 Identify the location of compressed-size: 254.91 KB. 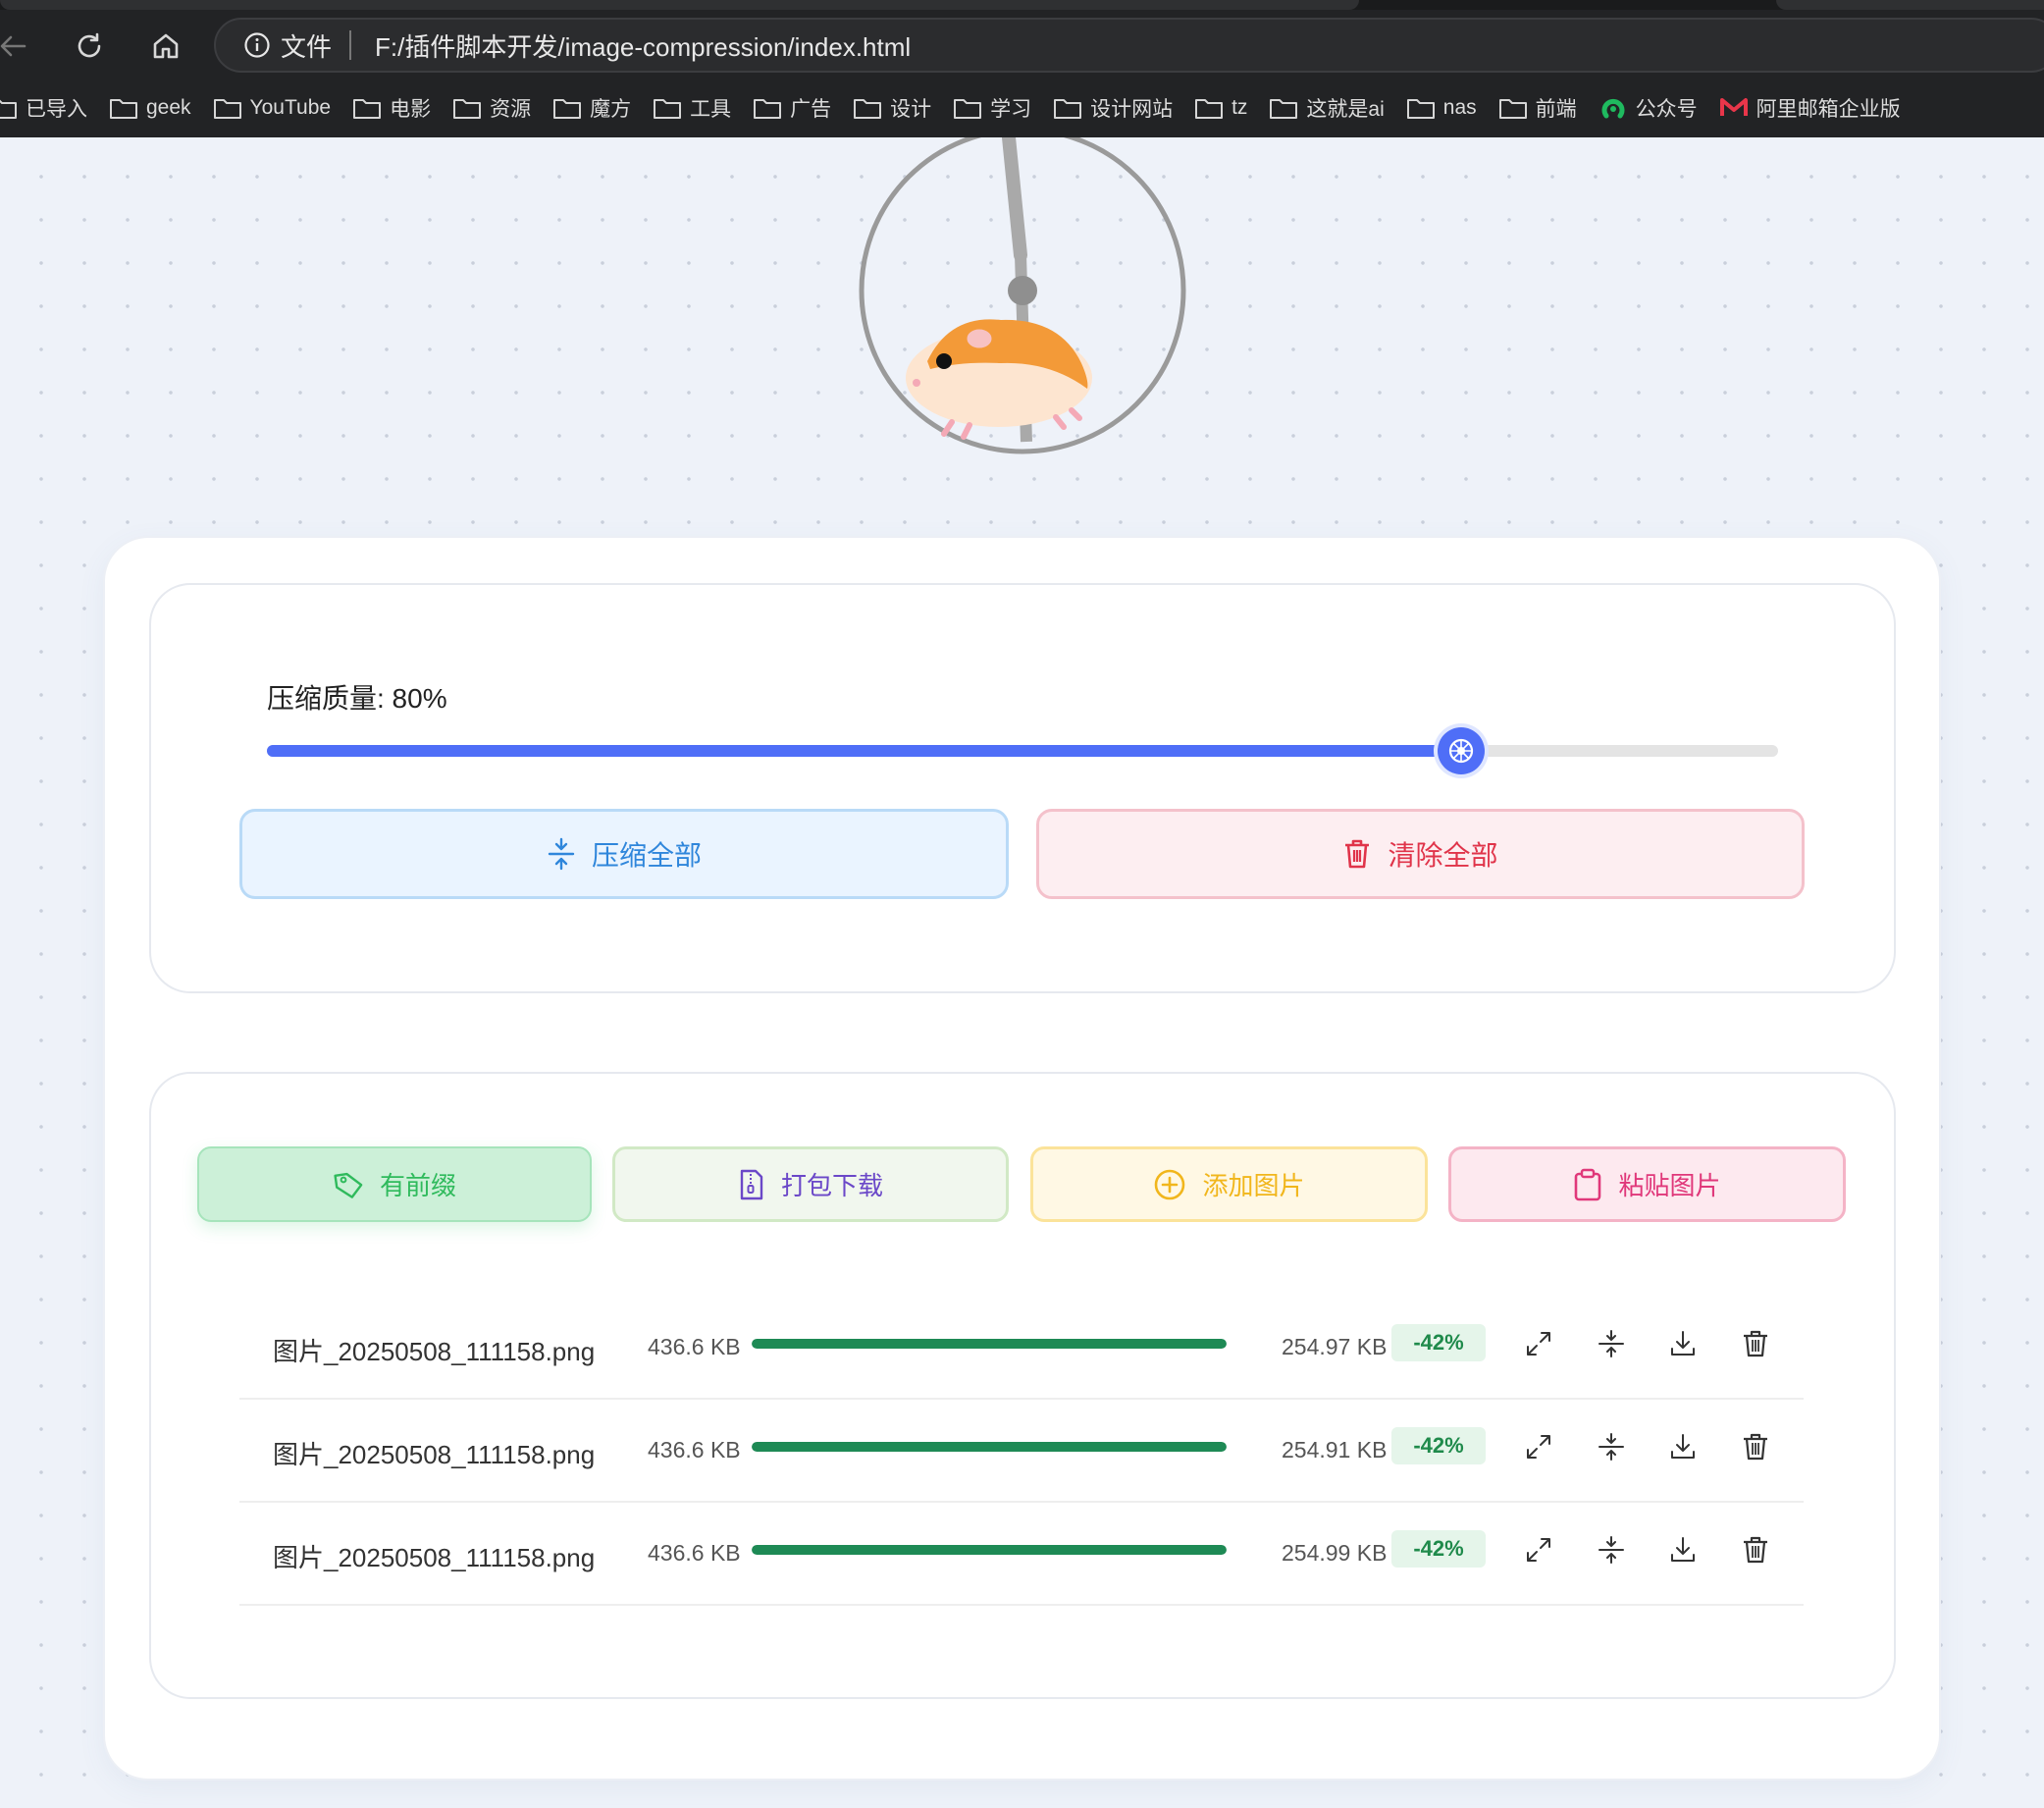
(1335, 1449).